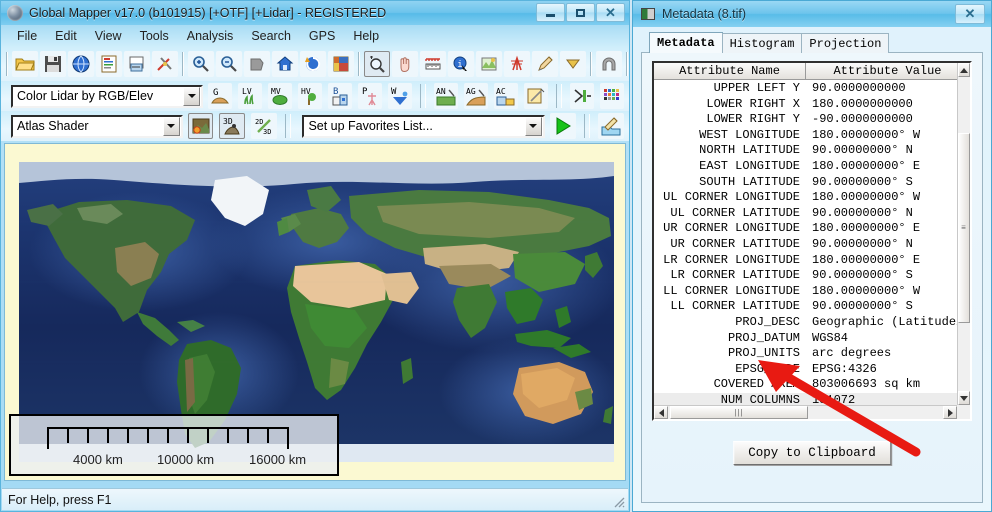  Describe the element at coordinates (322, 36) in the screenshot. I see `menu-gps: GPS` at that location.